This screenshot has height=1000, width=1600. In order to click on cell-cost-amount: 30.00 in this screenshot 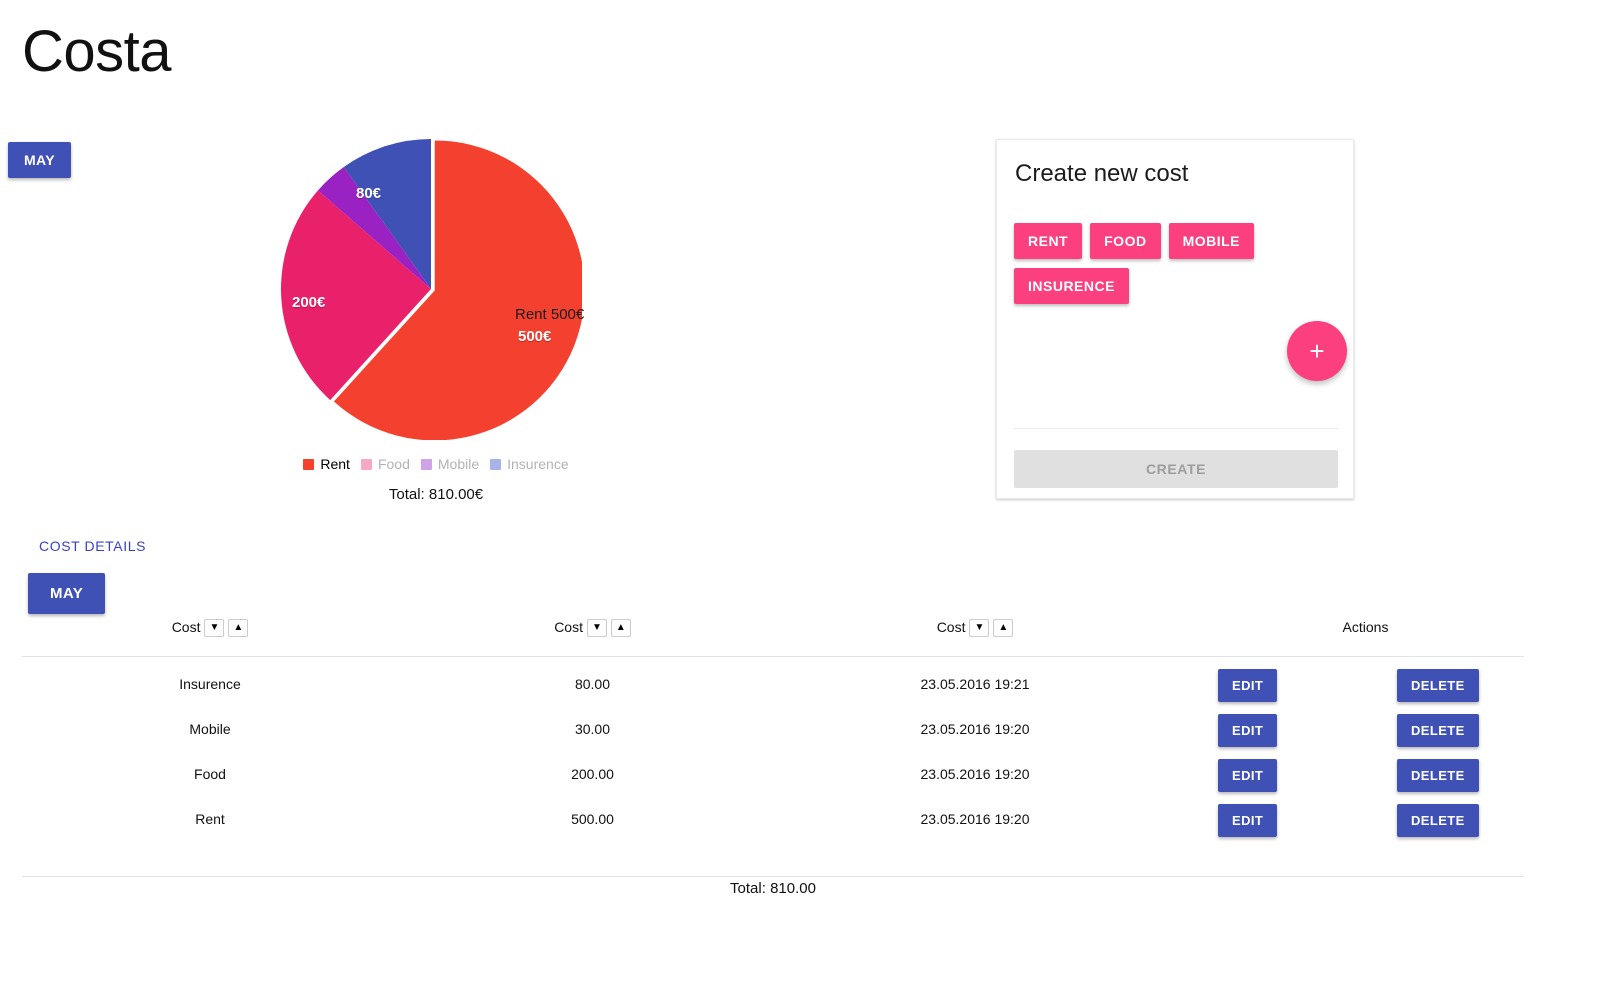, I will do `click(592, 729)`.